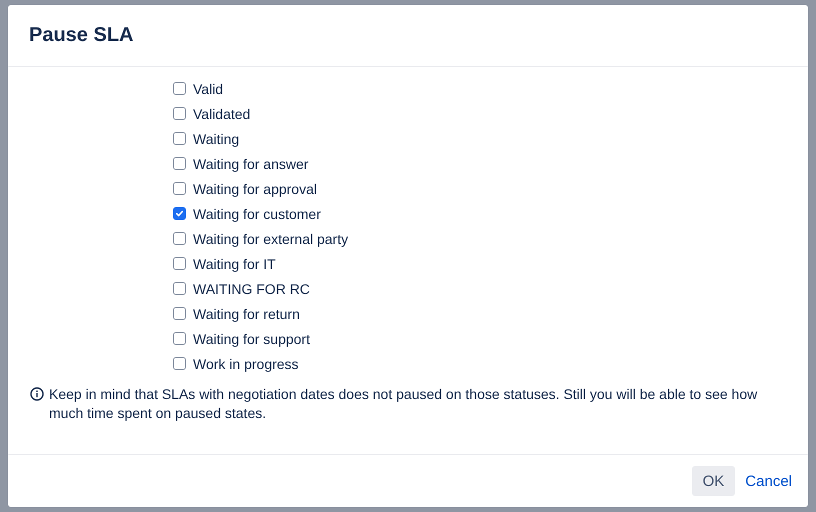 The height and width of the screenshot is (512, 816). What do you see at coordinates (251, 338) in the screenshot?
I see `checkbox-label: Waiting for support` at bounding box center [251, 338].